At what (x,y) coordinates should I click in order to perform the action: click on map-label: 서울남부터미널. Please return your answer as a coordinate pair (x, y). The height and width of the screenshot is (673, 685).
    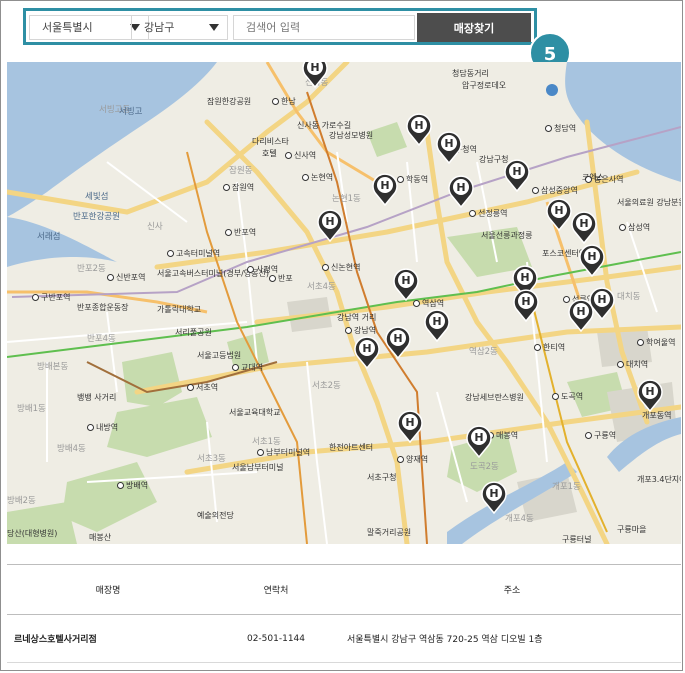
    Looking at the image, I should click on (258, 467).